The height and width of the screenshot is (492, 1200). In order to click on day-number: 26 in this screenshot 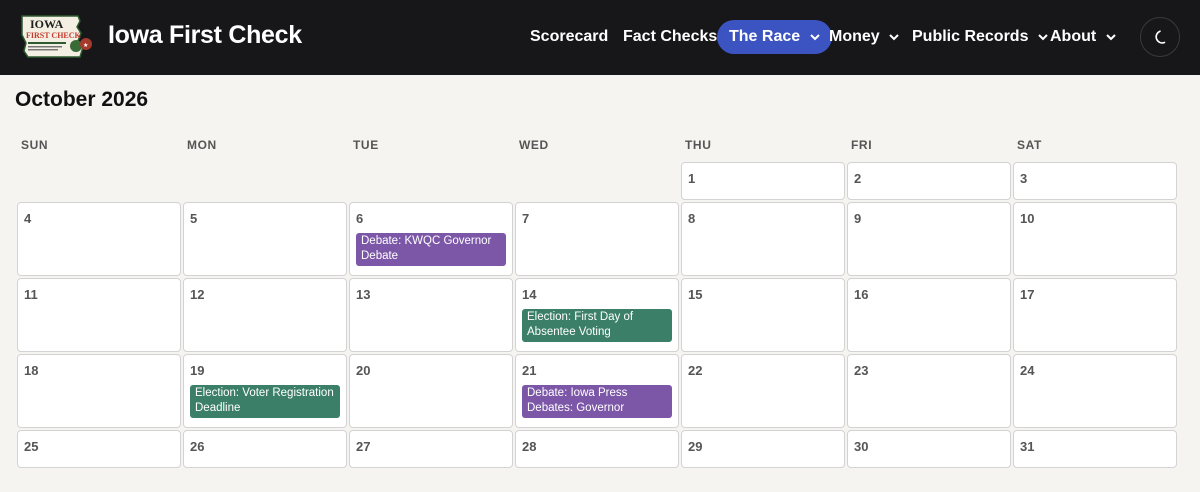, I will do `click(197, 446)`.